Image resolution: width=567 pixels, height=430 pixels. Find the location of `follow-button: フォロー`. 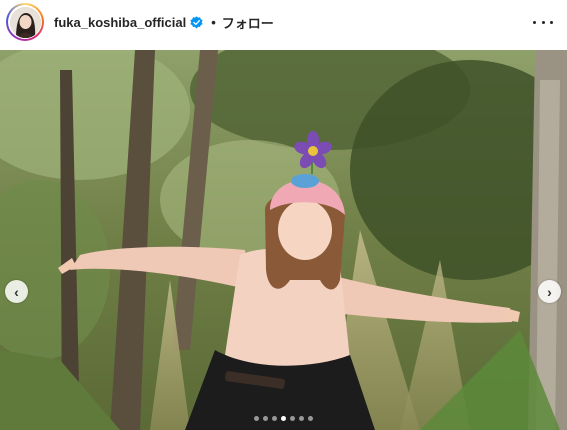

follow-button: フォロー is located at coordinates (248, 22).